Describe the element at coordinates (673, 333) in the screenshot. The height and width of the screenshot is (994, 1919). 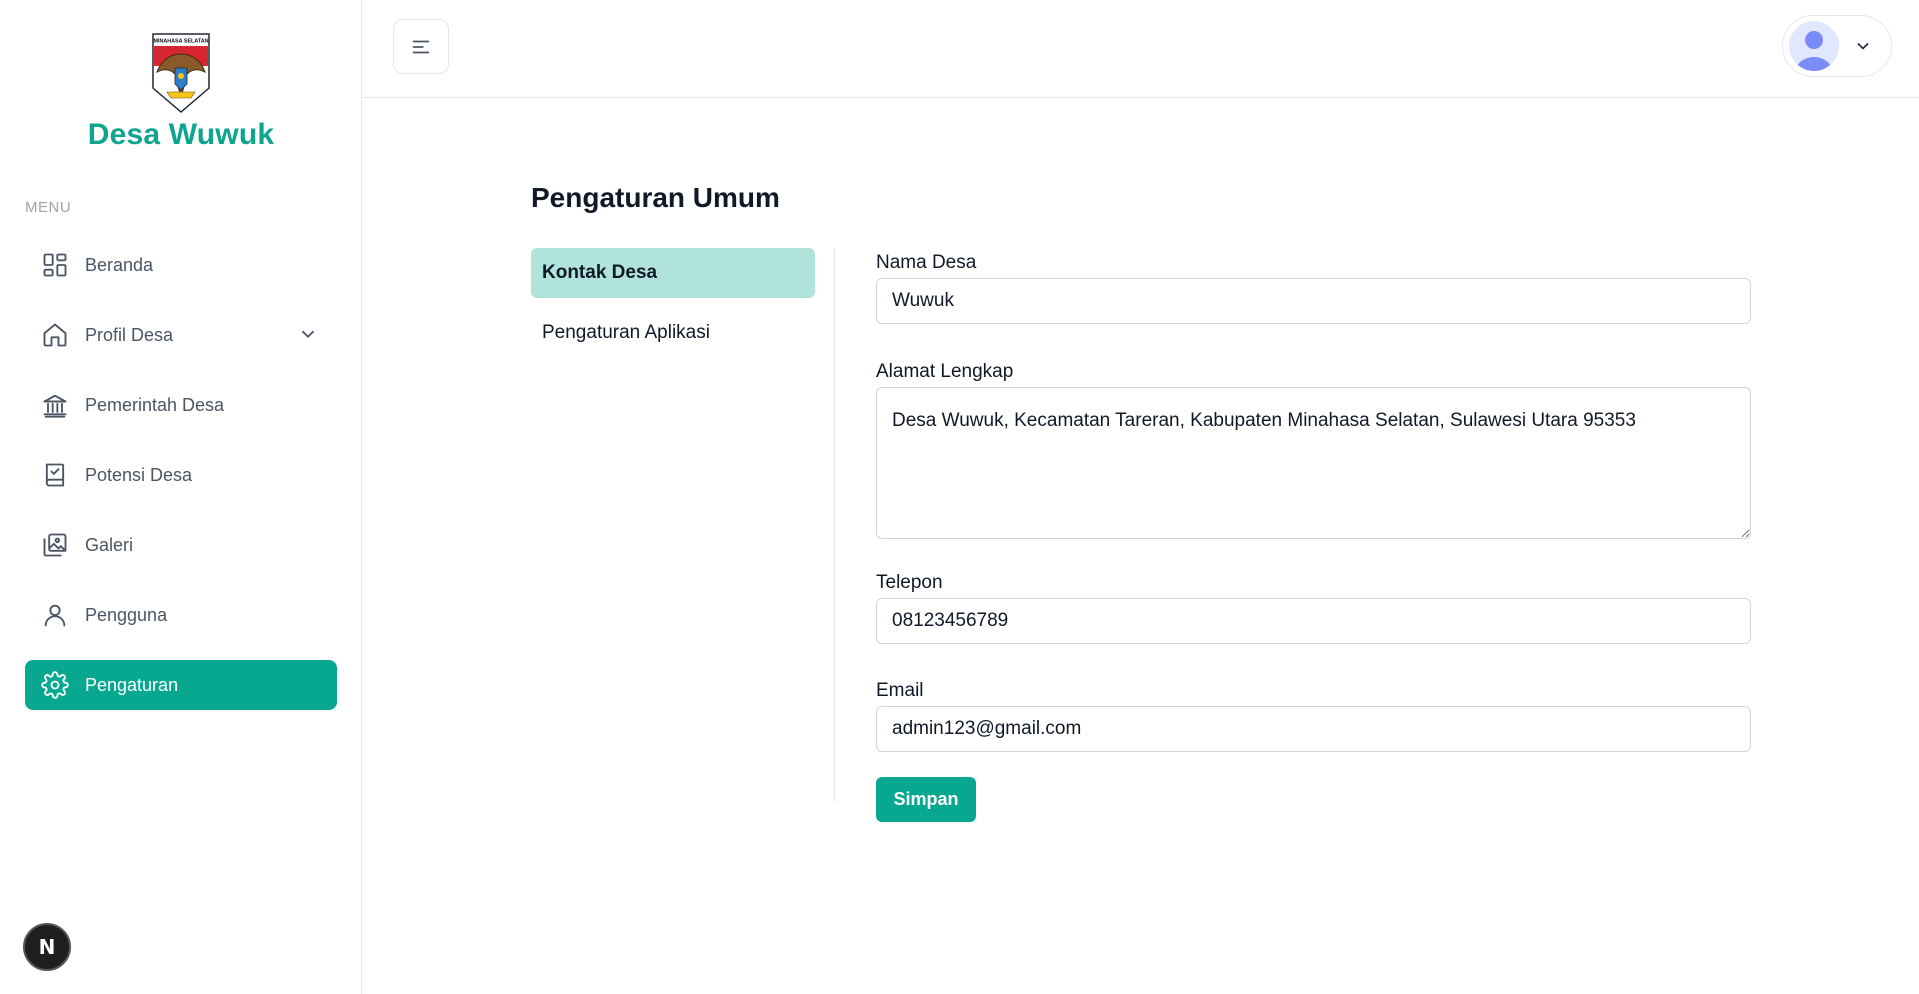
I see `tab-pengaturan-aplikasi: Pengaturan Aplikasi` at that location.